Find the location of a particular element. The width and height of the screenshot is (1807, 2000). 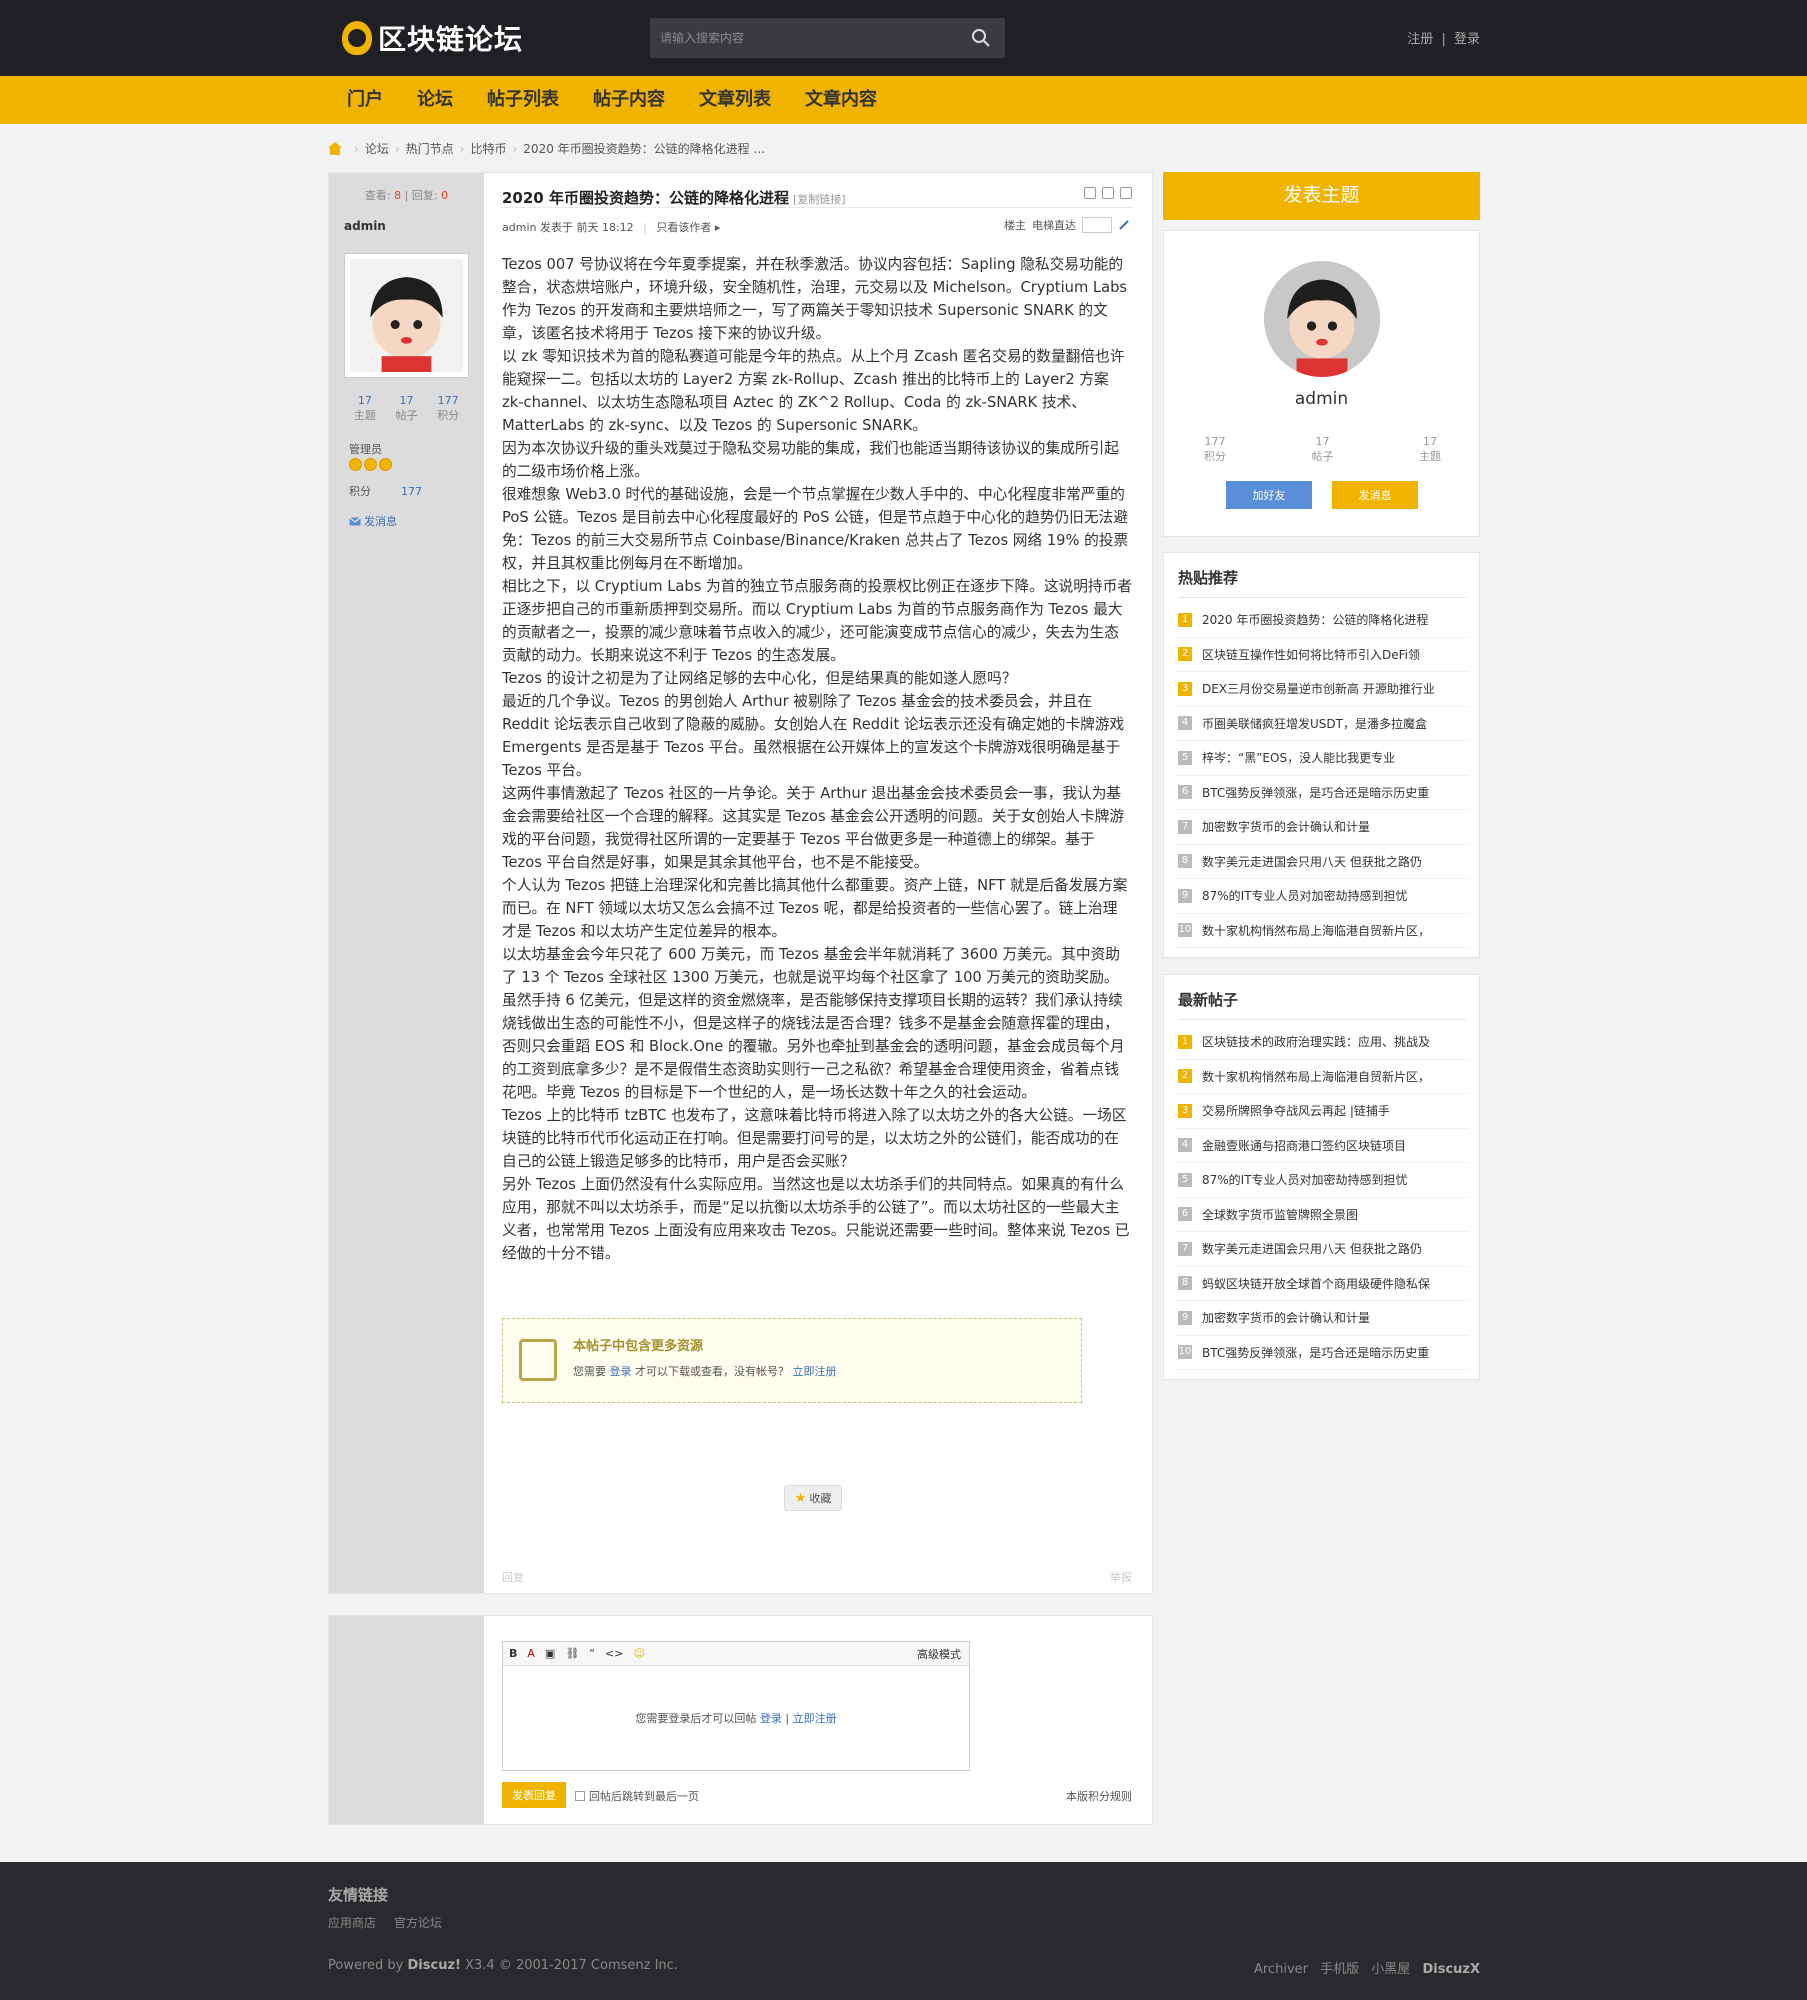

author-stat-points: 177 积分 is located at coordinates (448, 408).